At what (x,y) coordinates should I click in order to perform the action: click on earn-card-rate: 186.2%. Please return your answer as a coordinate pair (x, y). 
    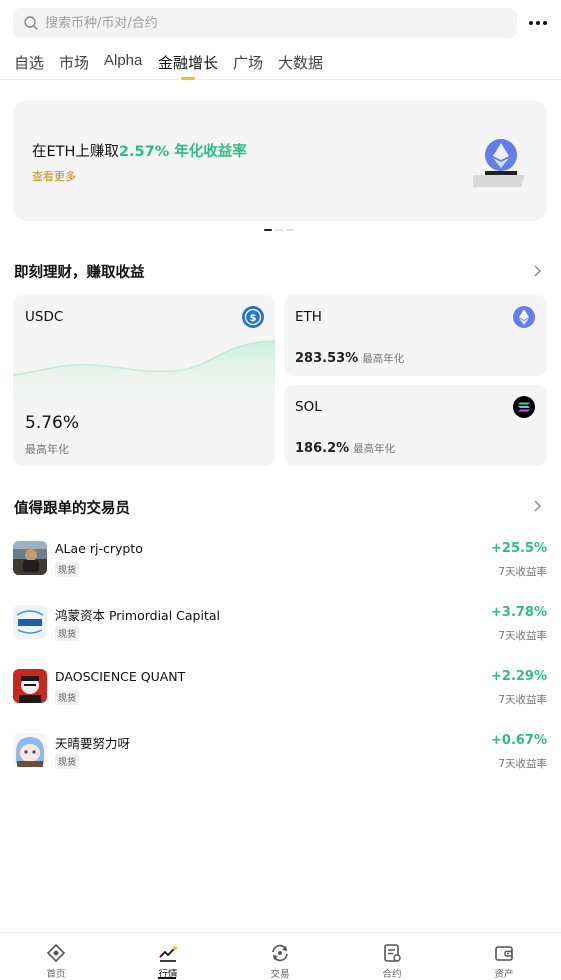
    Looking at the image, I should click on (322, 448).